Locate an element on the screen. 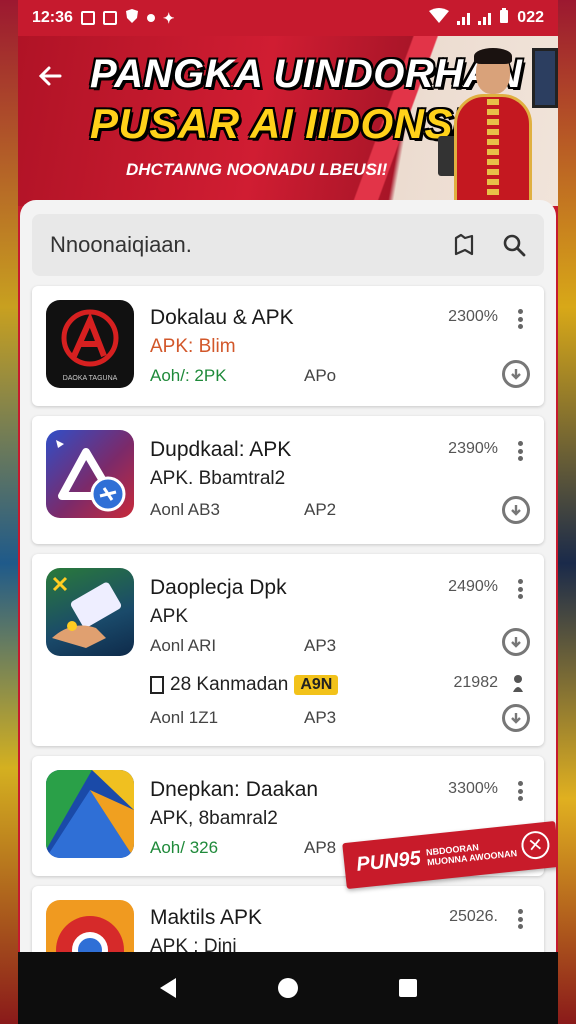 The width and height of the screenshot is (576, 1024). search-bar is located at coordinates (288, 245).